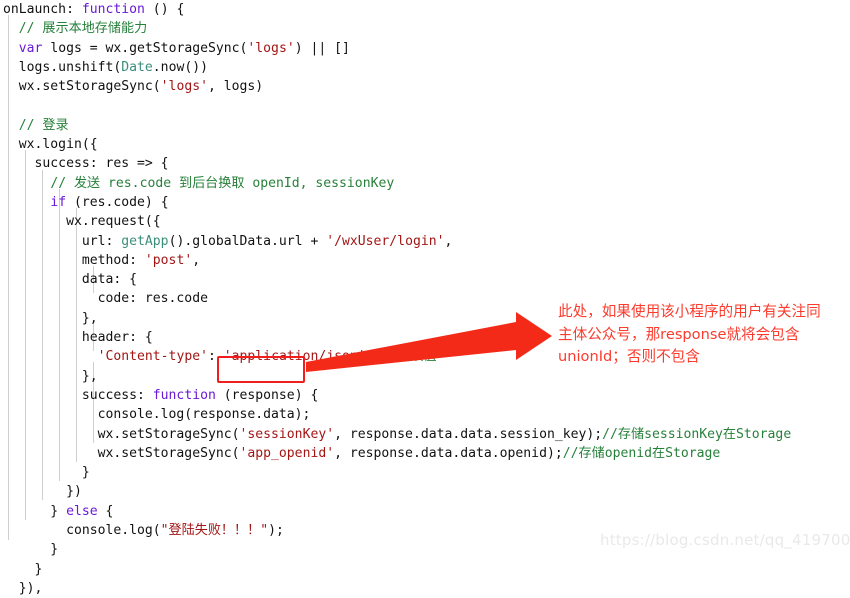 The image size is (850, 598). Describe the element at coordinates (43, 125) in the screenshot. I see `token-comment: // 登录` at that location.